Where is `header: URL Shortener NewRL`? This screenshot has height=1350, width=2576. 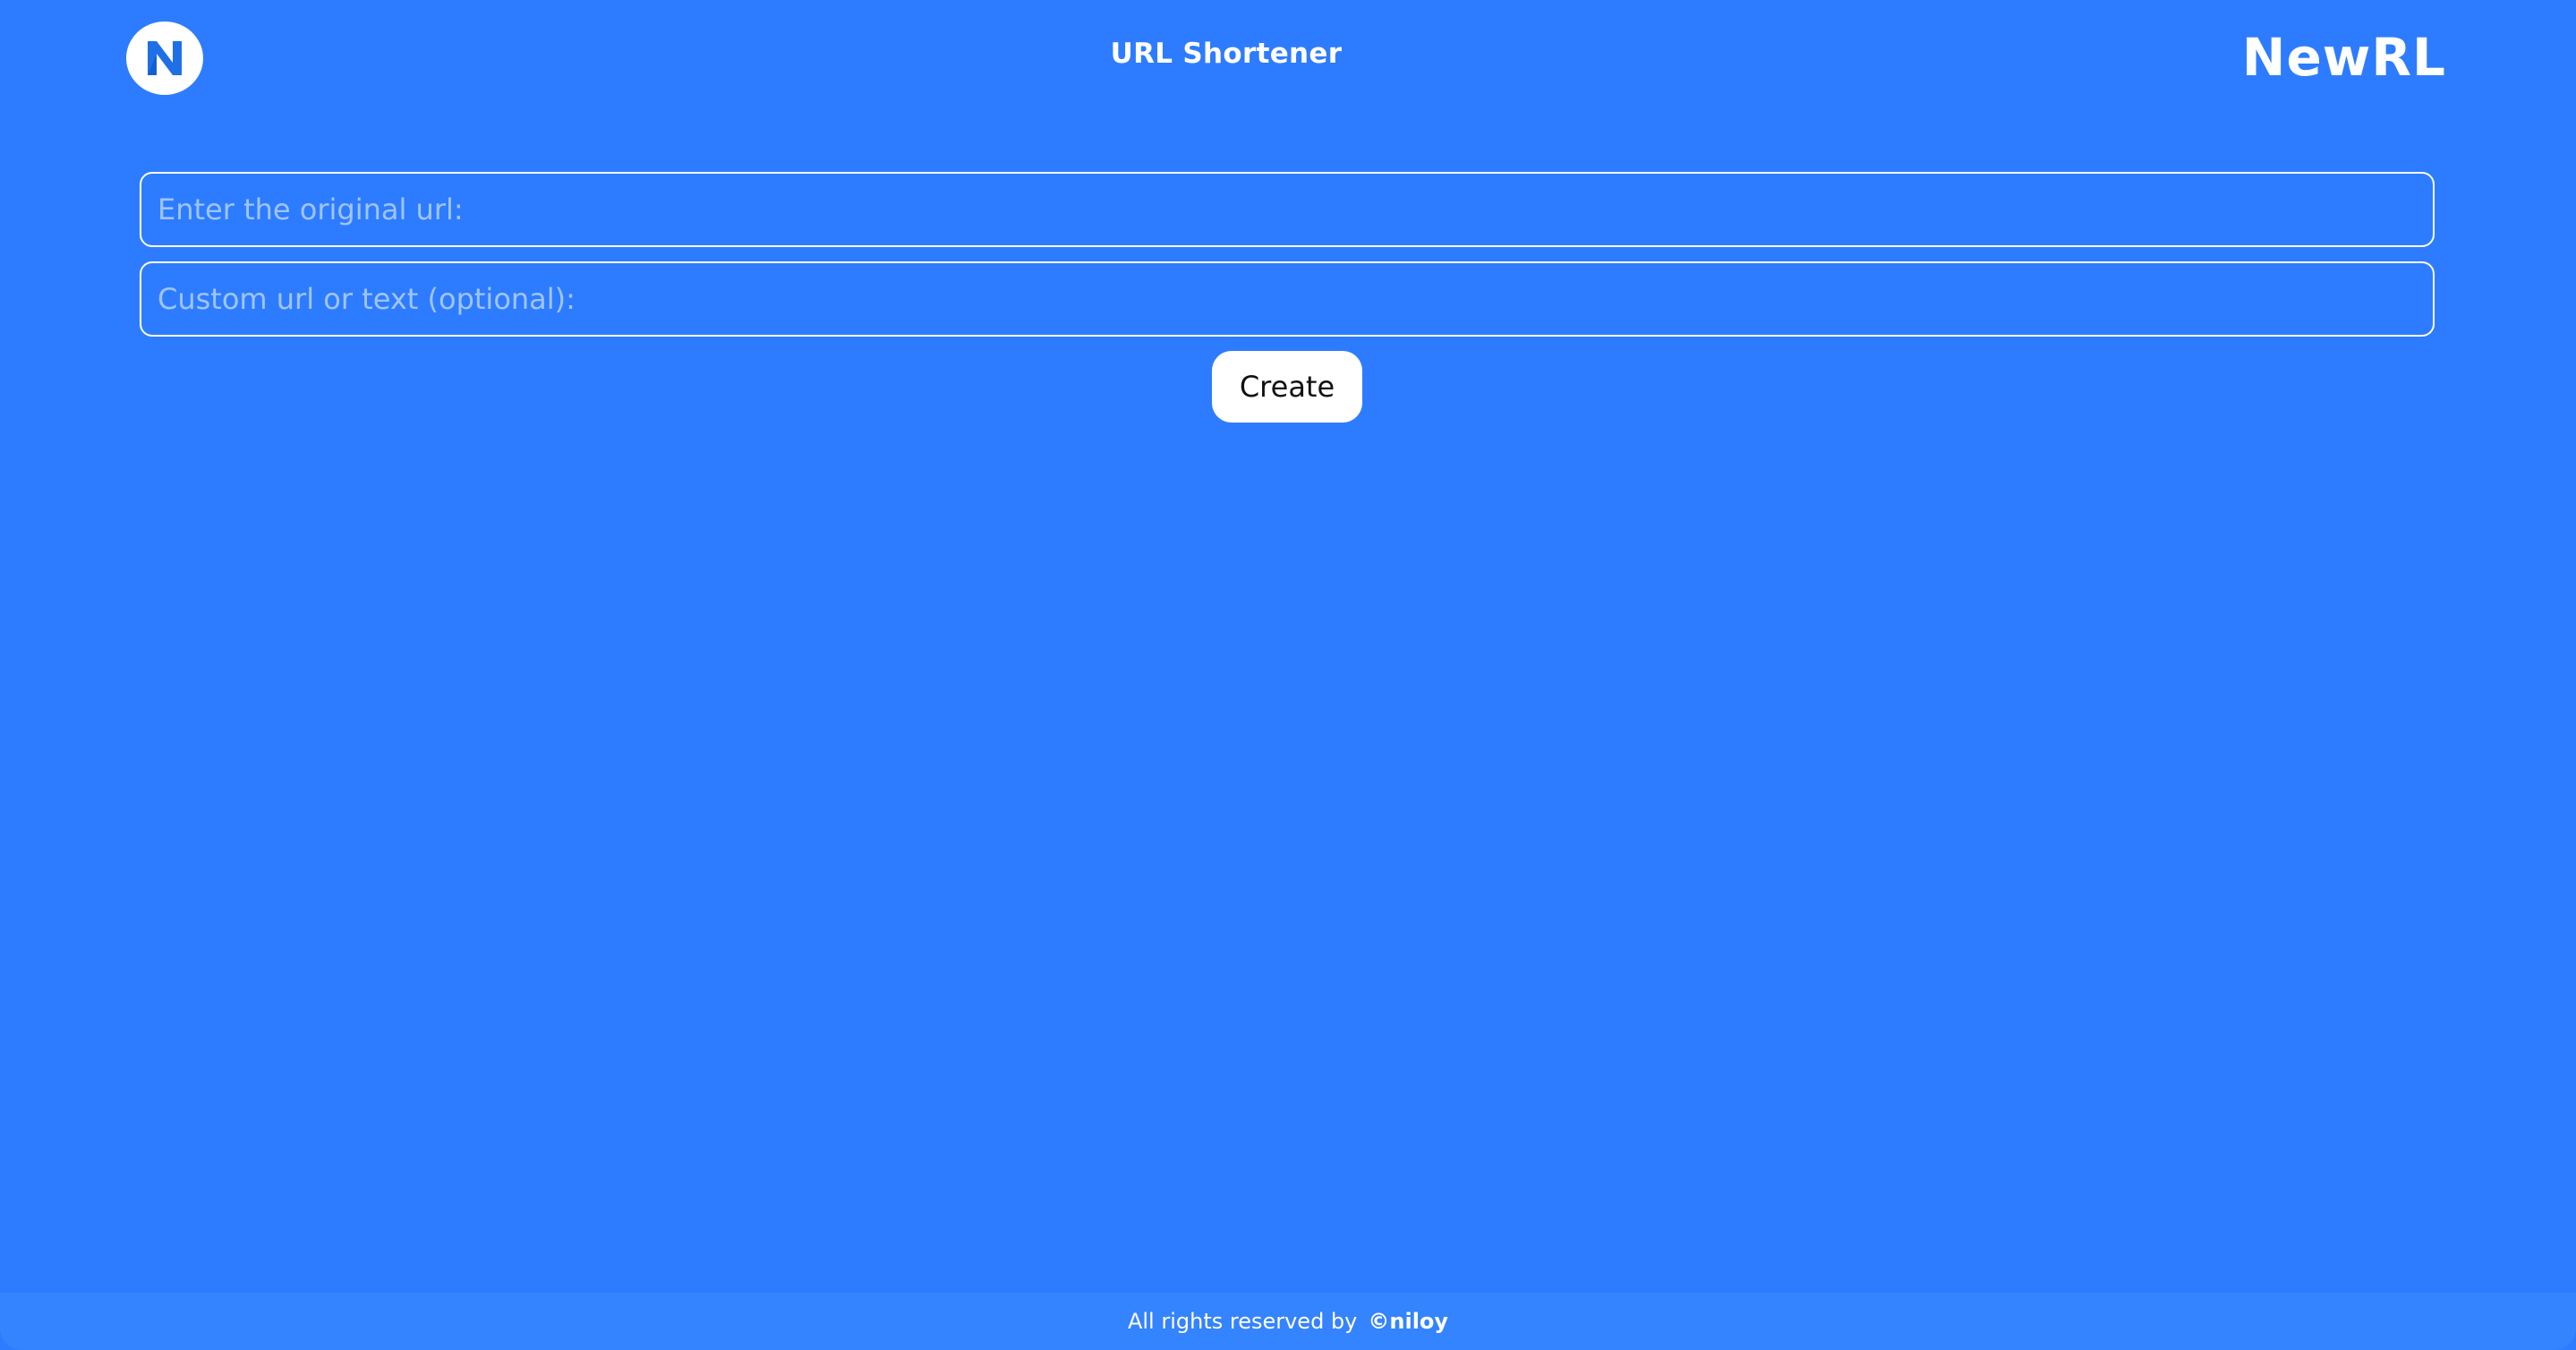
header: URL Shortener NewRL is located at coordinates (1288, 58).